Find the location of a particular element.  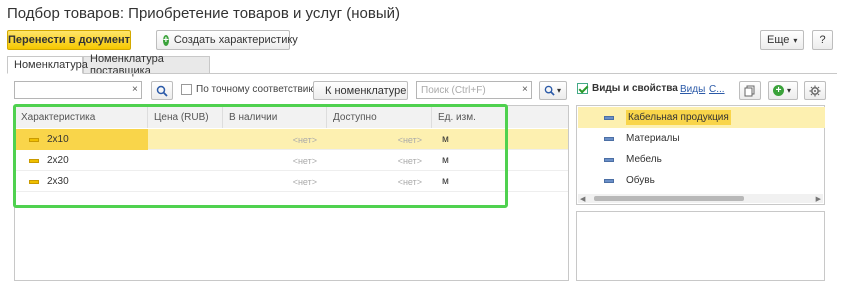

settings-button is located at coordinates (815, 90).